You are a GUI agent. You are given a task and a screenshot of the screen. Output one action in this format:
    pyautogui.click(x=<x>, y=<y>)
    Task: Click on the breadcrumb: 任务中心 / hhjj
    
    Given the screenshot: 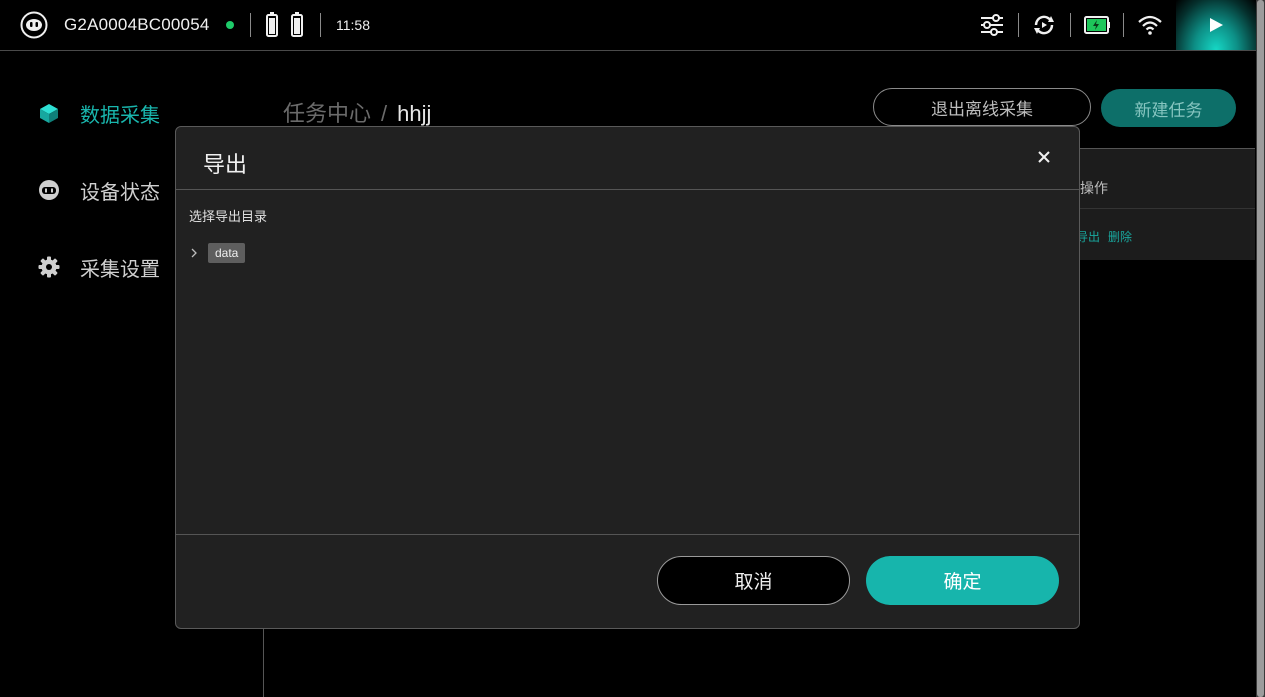 What is the action you would take?
    pyautogui.click(x=357, y=112)
    